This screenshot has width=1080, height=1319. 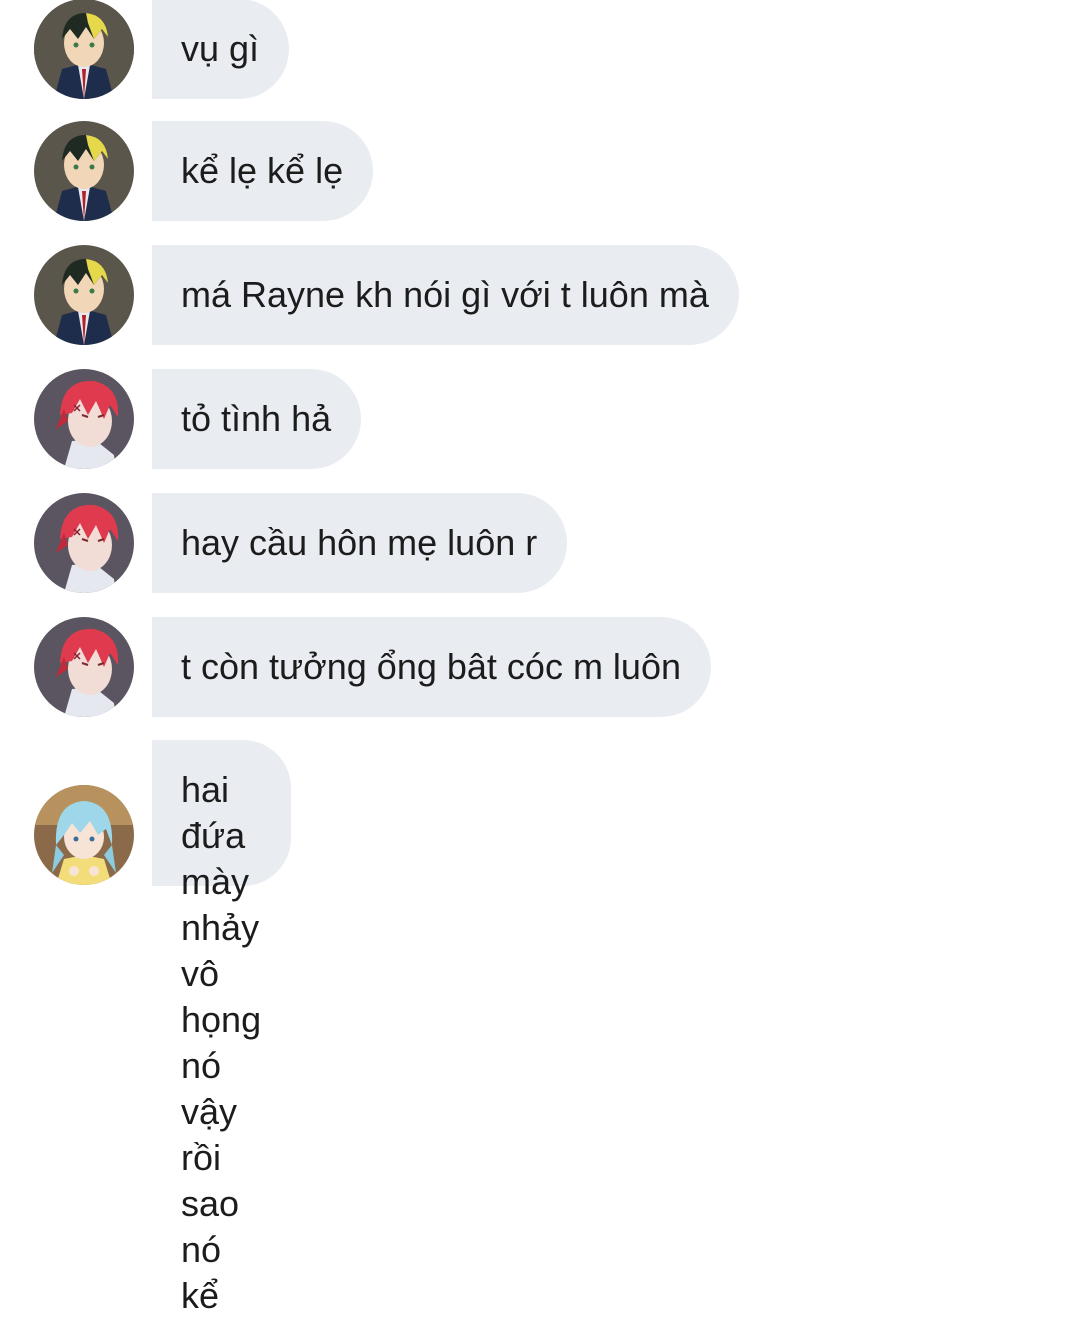 I want to click on message-bubble: hay cầu hôn mẹ luôn r, so click(x=360, y=543).